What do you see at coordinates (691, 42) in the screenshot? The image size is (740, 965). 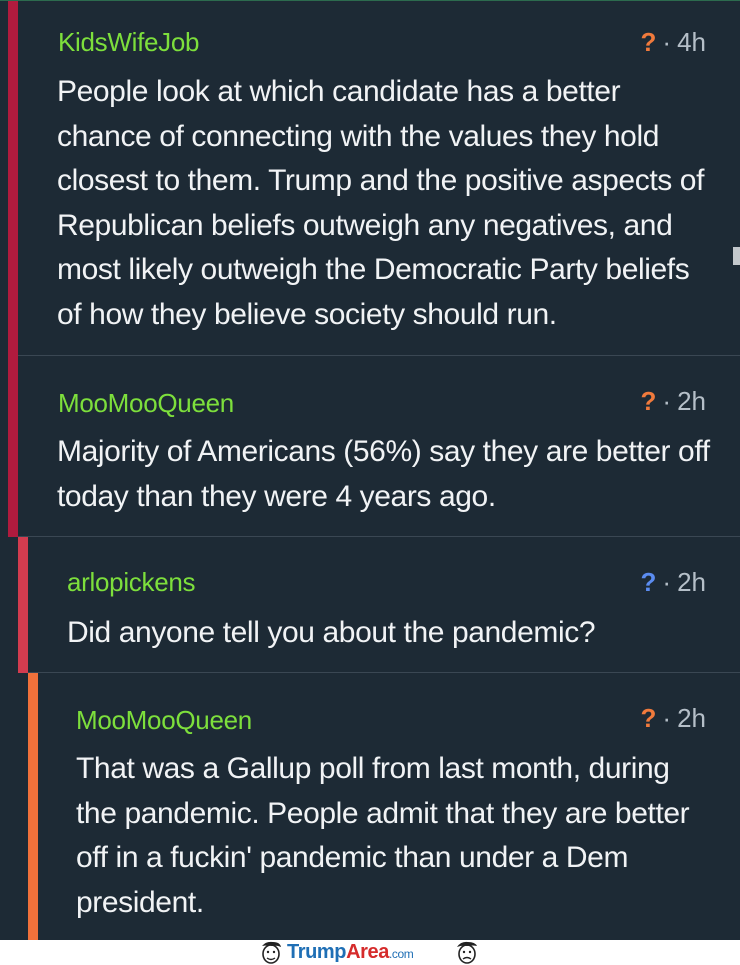 I see `comment-time: 4h` at bounding box center [691, 42].